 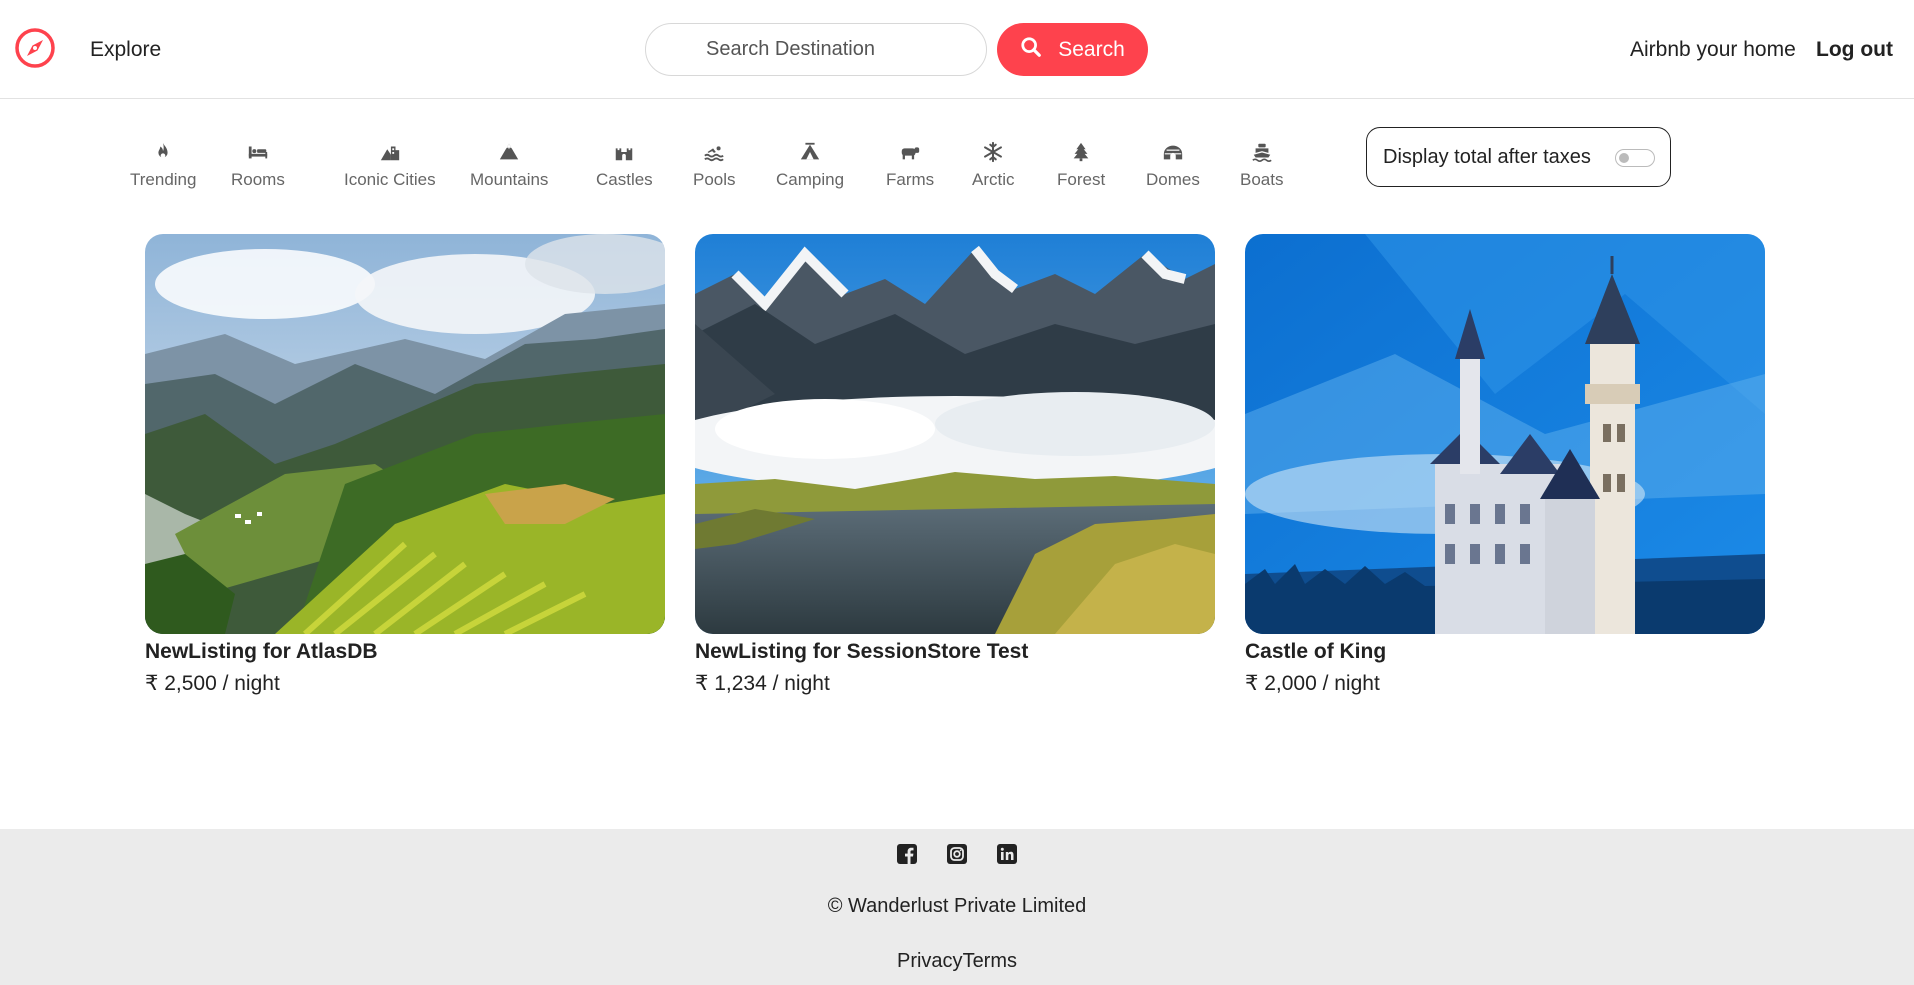 I want to click on listing-card: Castle of King ₹ 2,000 / night, so click(x=1505, y=465).